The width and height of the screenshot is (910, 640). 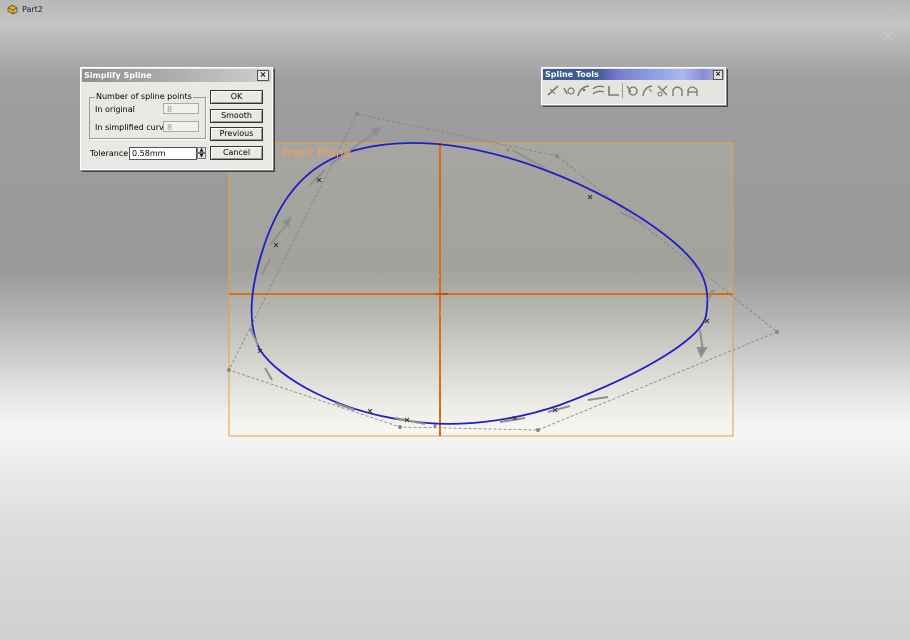 I want to click on toolbar-buttons, so click(x=633, y=90).